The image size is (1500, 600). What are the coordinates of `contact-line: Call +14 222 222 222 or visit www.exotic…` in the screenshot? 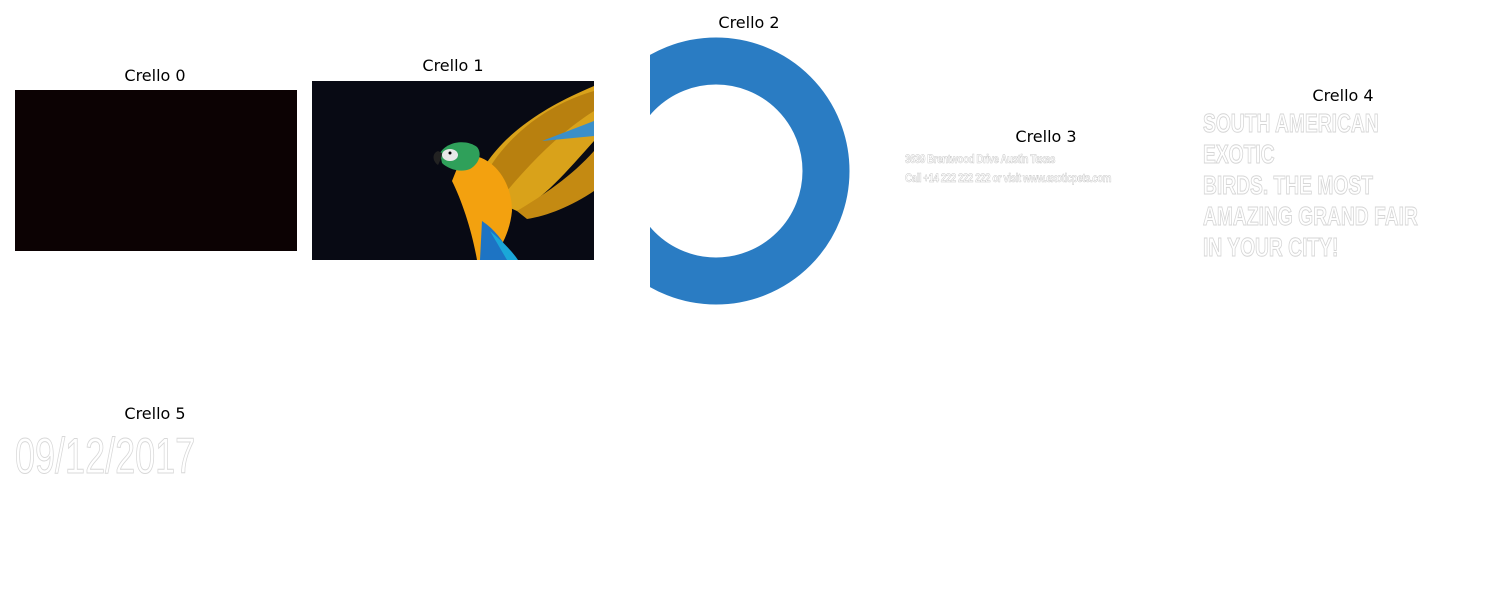 It's located at (1008, 178).